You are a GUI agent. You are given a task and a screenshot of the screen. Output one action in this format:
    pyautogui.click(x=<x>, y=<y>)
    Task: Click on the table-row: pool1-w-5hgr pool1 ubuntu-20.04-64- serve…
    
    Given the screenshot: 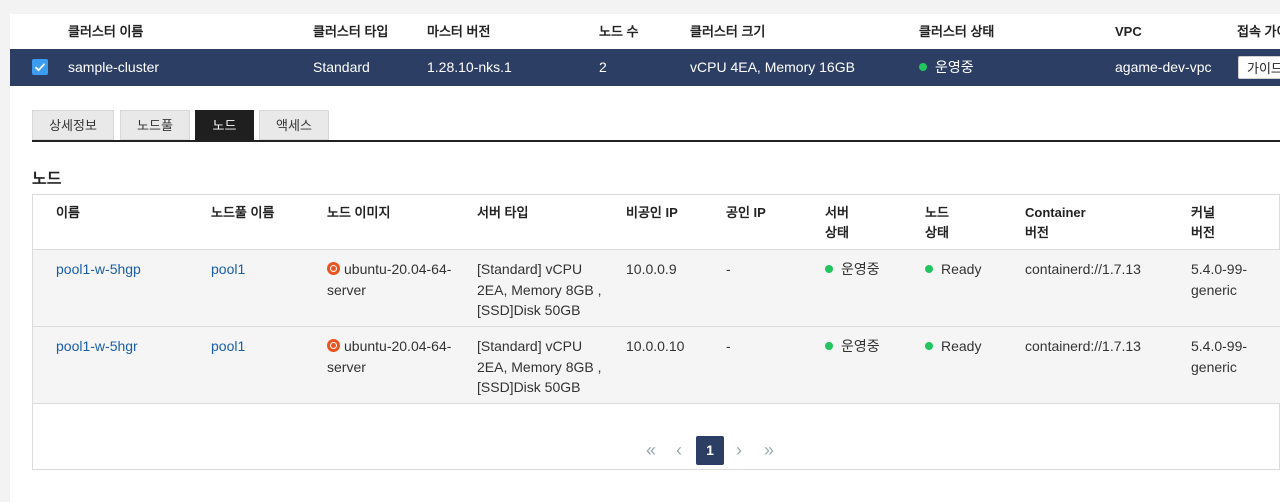 What is the action you would take?
    pyautogui.click(x=656, y=365)
    